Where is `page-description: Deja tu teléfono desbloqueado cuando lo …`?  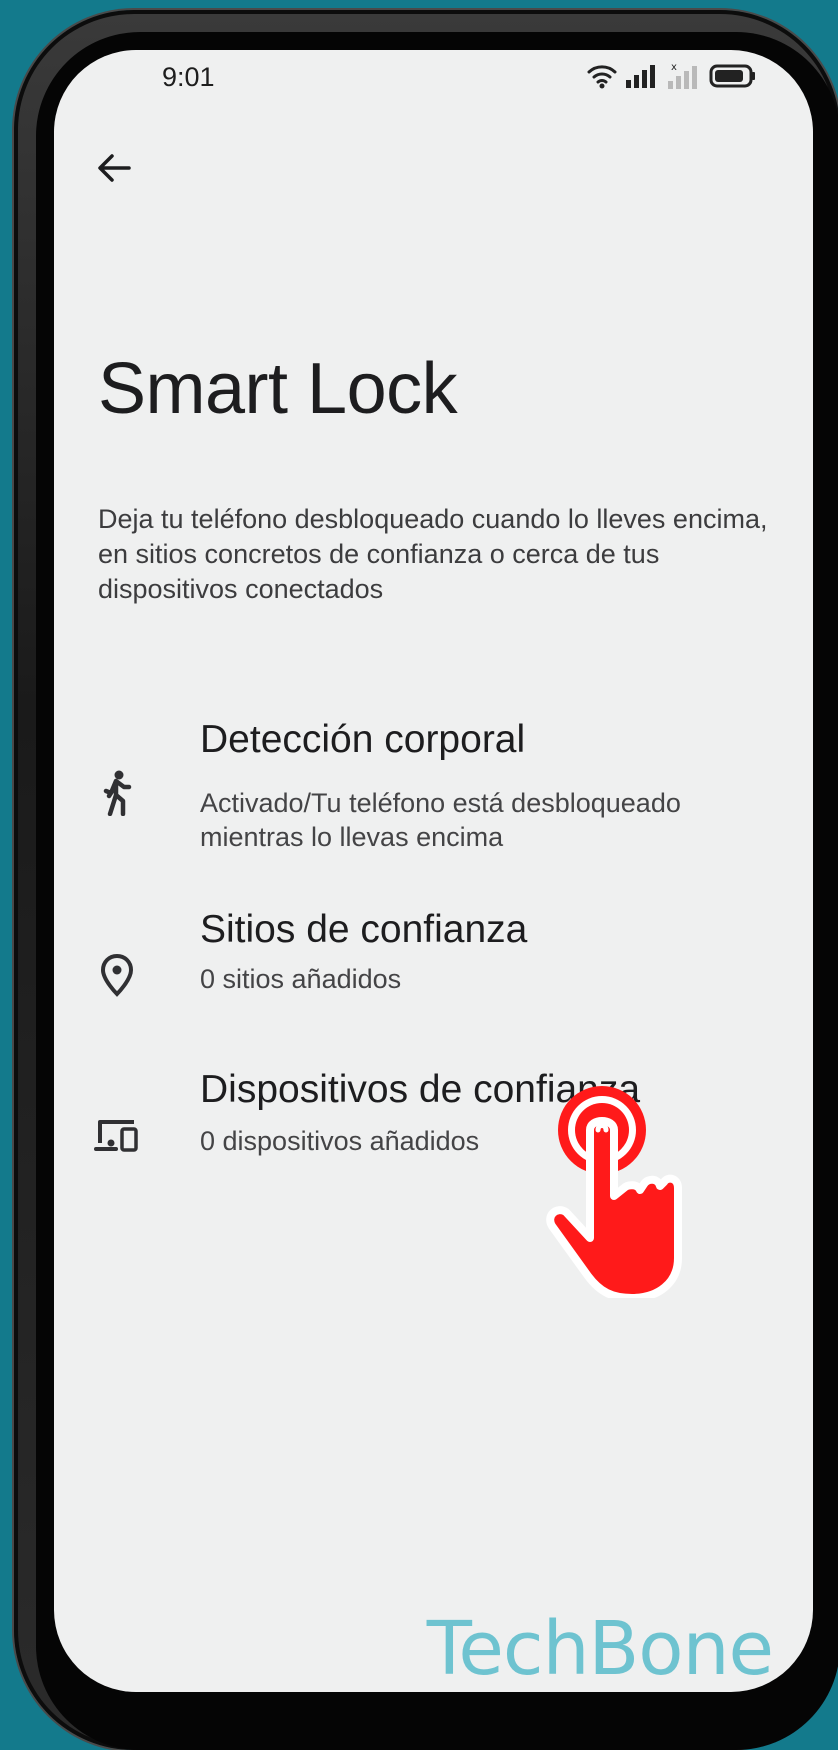 page-description: Deja tu teléfono desbloqueado cuando lo … is located at coordinates (433, 554).